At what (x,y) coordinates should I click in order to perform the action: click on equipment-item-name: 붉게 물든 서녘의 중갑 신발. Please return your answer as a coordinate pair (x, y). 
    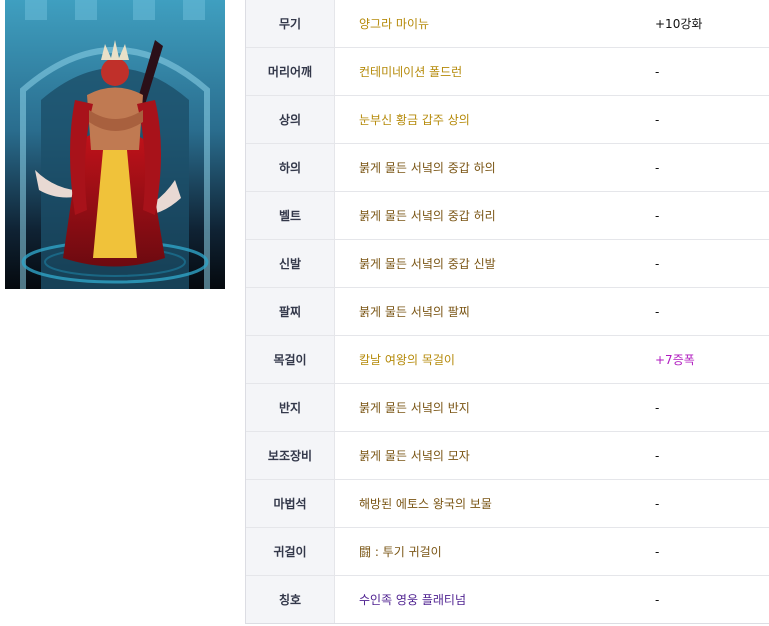
    Looking at the image, I should click on (495, 263).